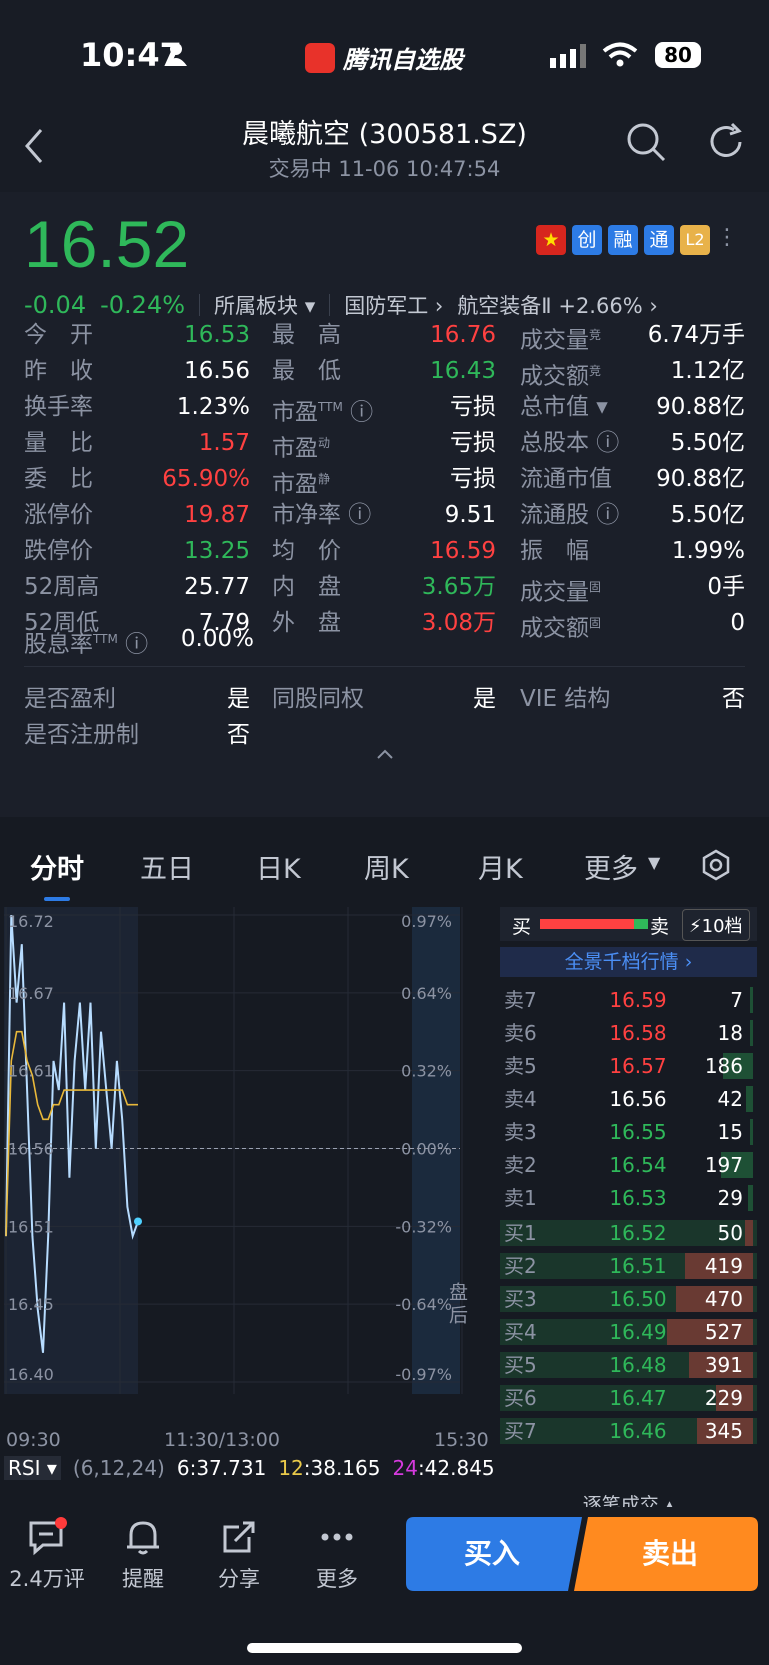 This screenshot has height=1665, width=769. What do you see at coordinates (239, 1579) in the screenshot?
I see `share-label: 分享` at bounding box center [239, 1579].